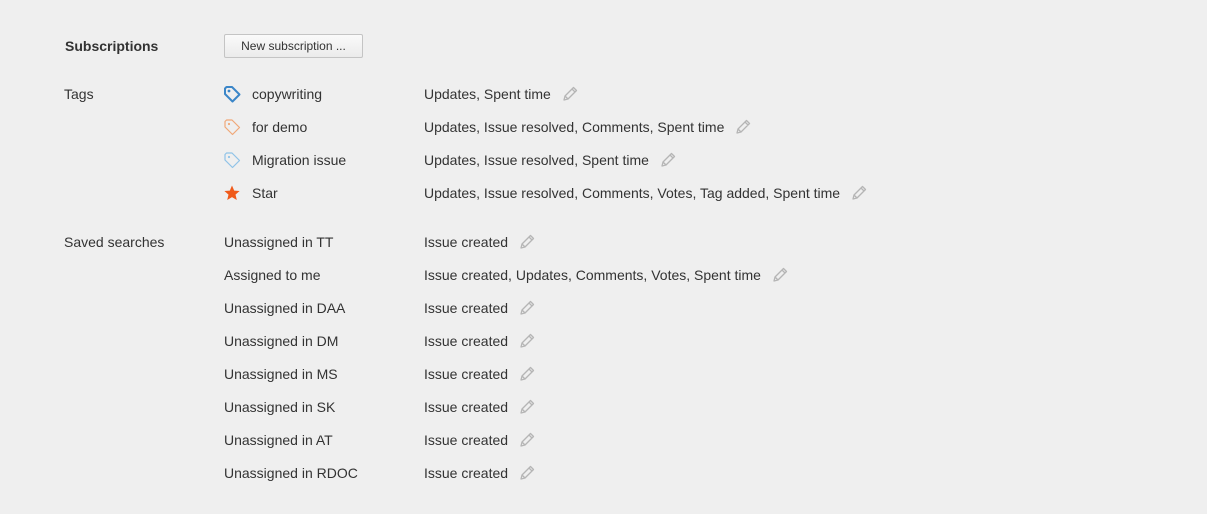 The image size is (1207, 514). I want to click on saved-search-row: Unassigned in RDOC Issue created, so click(603, 473).